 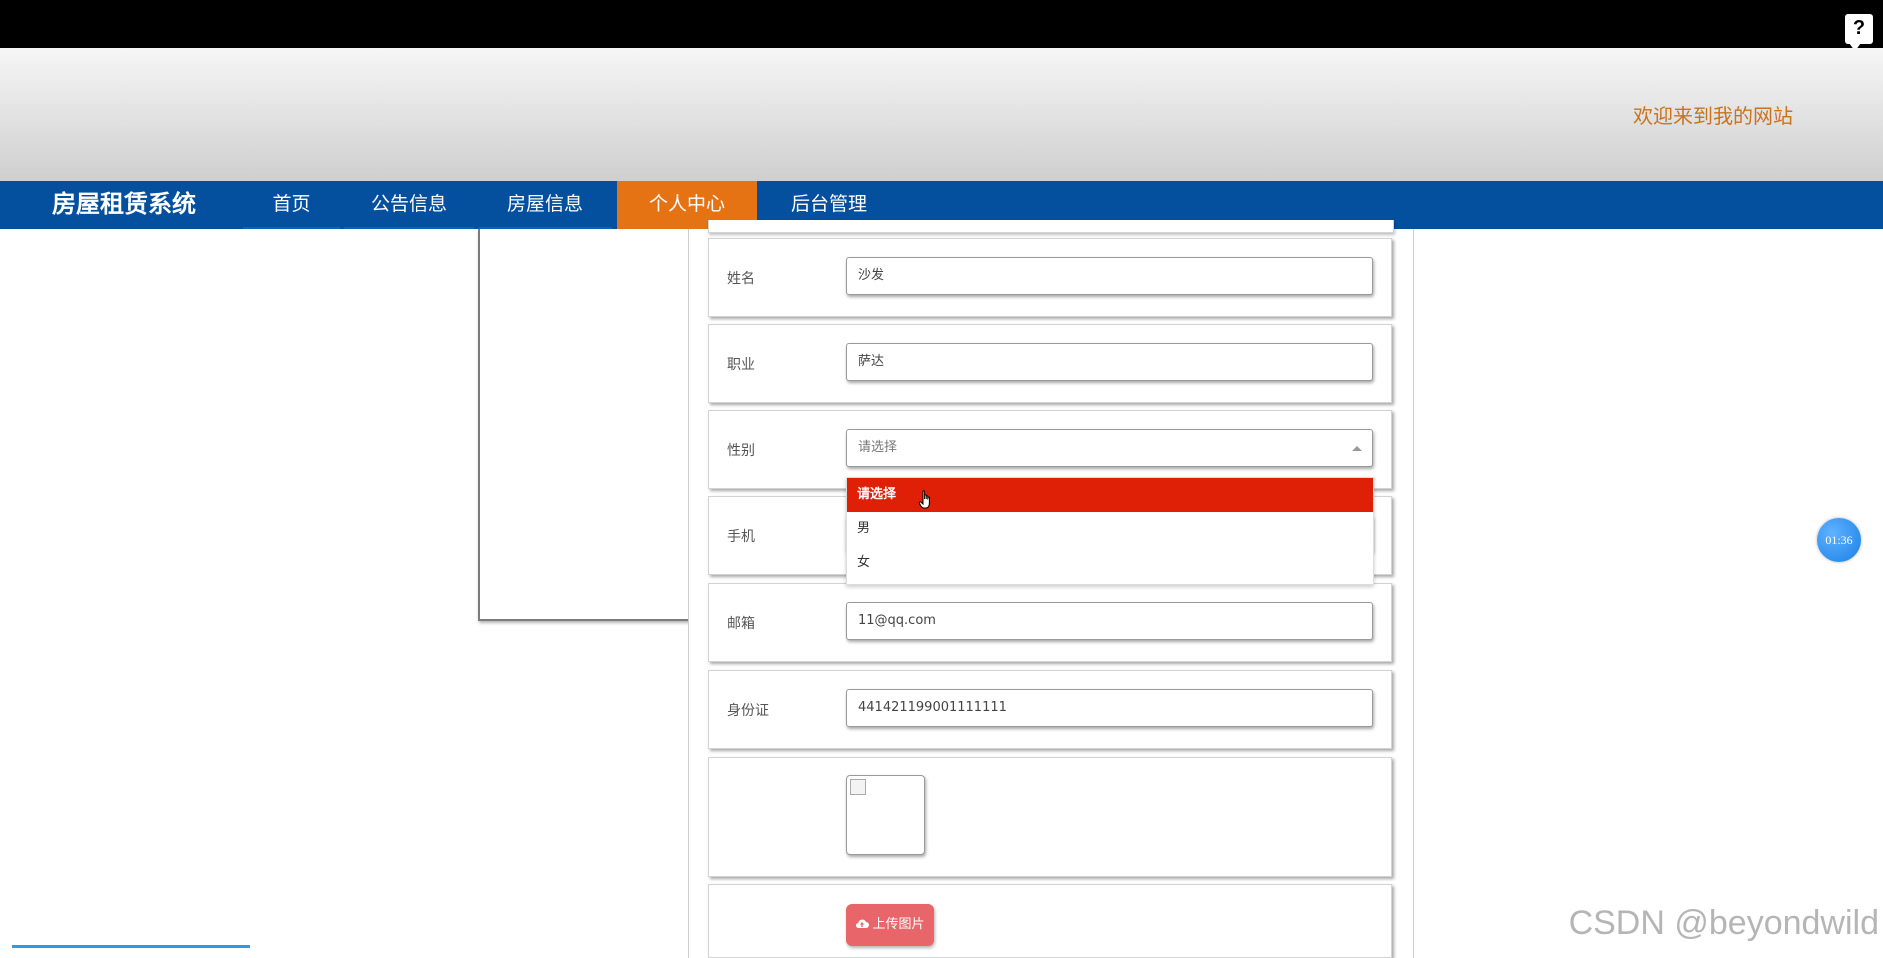 What do you see at coordinates (291, 205) in the screenshot?
I see `nav-item-home: 首页` at bounding box center [291, 205].